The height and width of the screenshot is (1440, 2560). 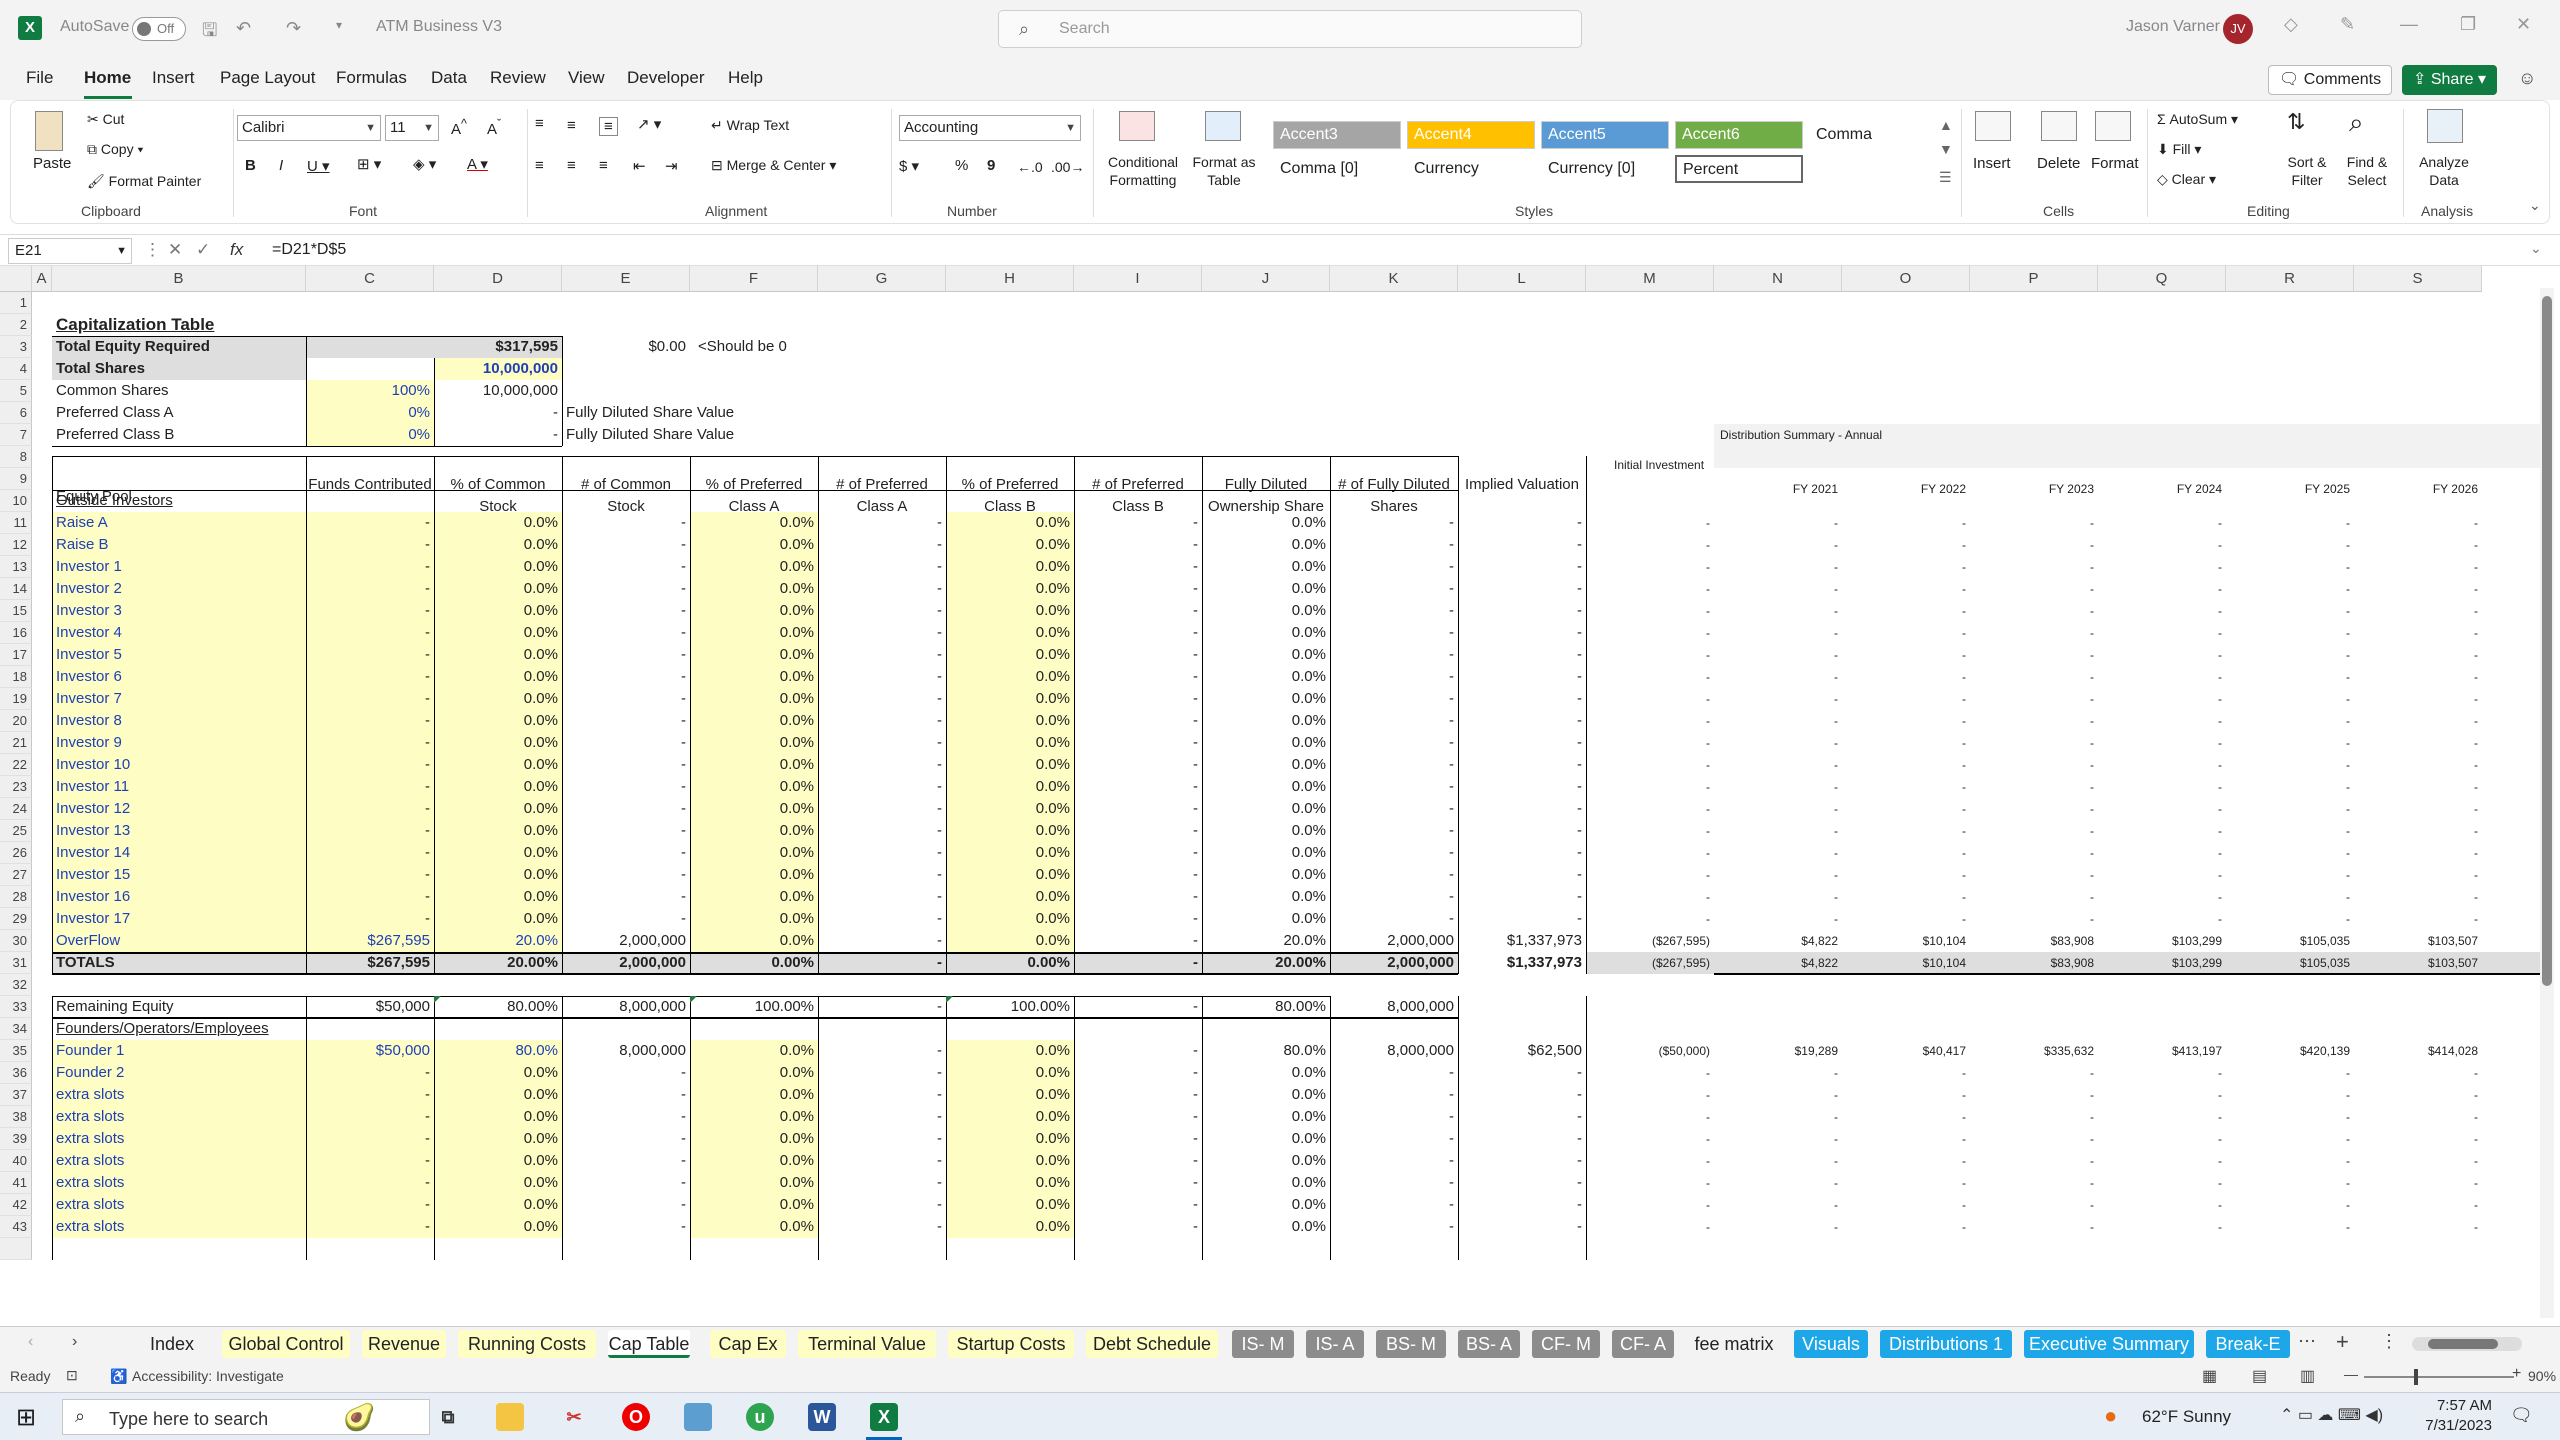 What do you see at coordinates (909, 166) in the screenshot?
I see `currency-format-icon: $ ▾` at bounding box center [909, 166].